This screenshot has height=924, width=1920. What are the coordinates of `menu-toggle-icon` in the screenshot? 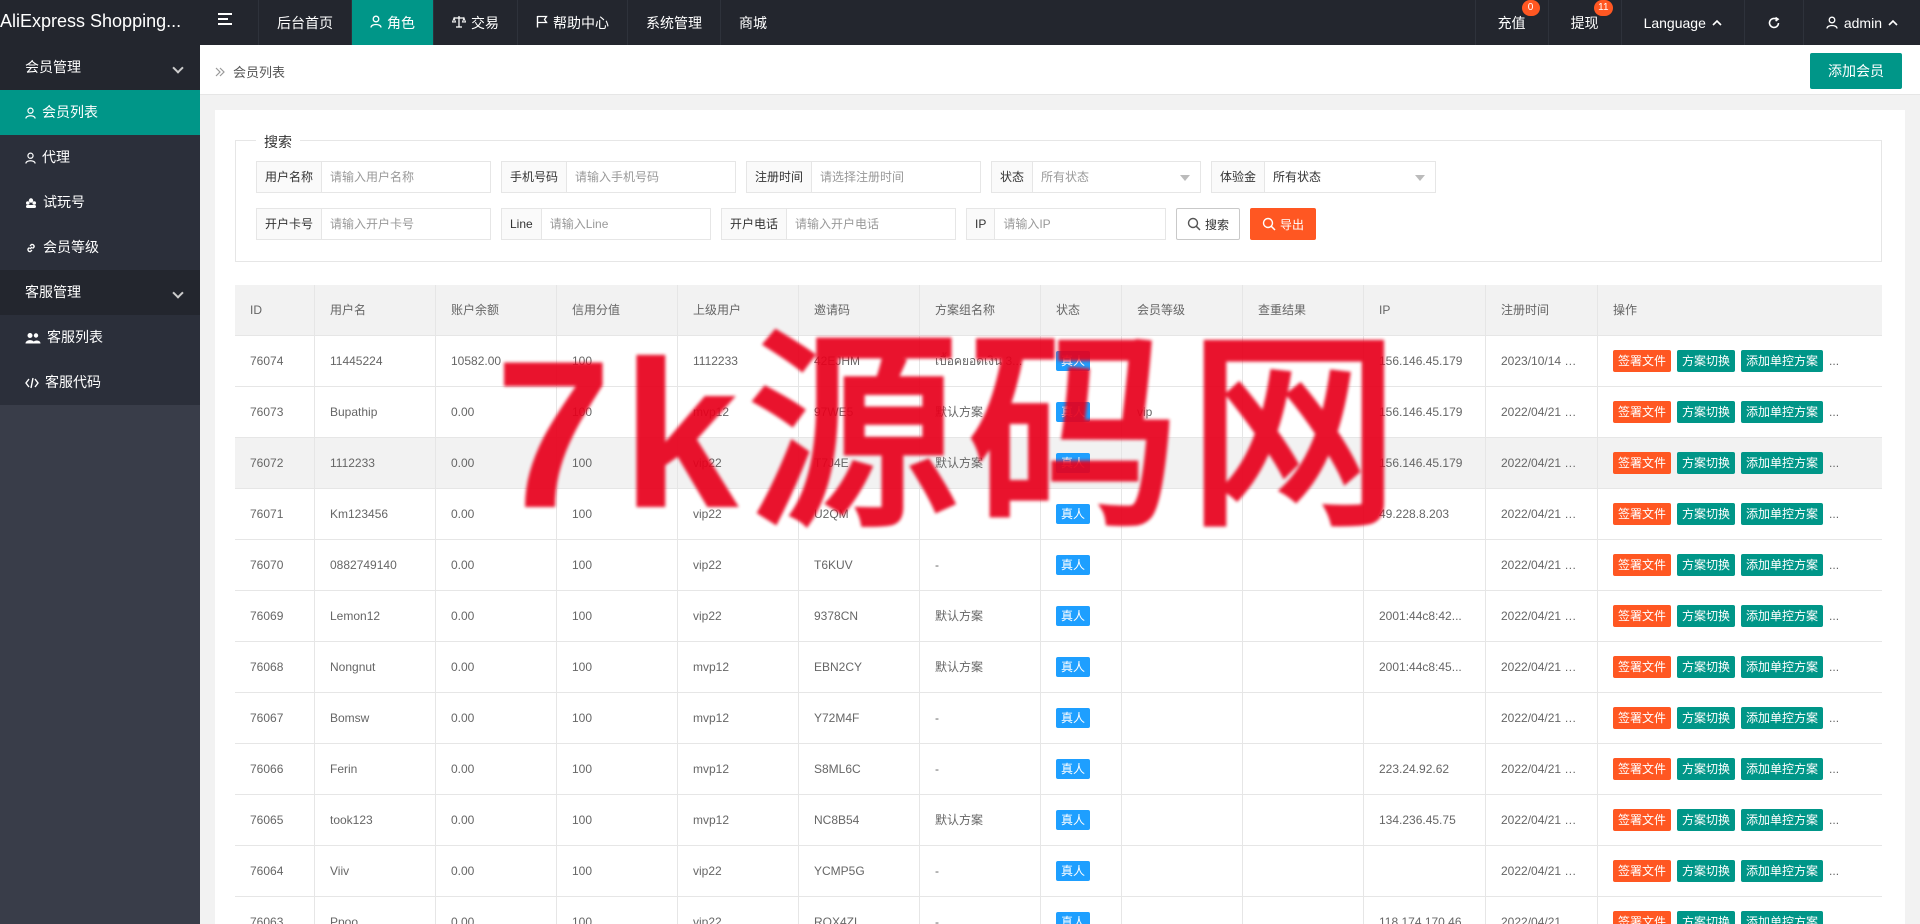 It's located at (225, 20).